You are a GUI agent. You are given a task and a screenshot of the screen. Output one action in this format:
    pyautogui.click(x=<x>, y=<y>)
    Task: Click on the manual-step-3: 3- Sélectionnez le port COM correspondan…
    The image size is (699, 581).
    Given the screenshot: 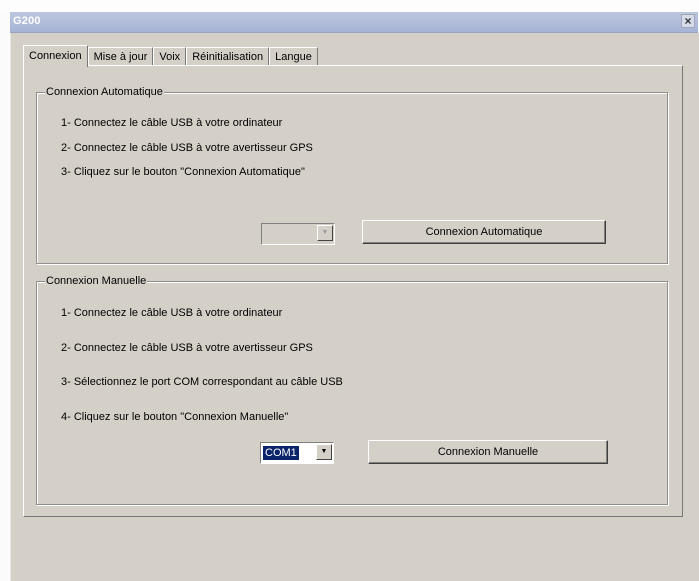 What is the action you would take?
    pyautogui.click(x=202, y=382)
    